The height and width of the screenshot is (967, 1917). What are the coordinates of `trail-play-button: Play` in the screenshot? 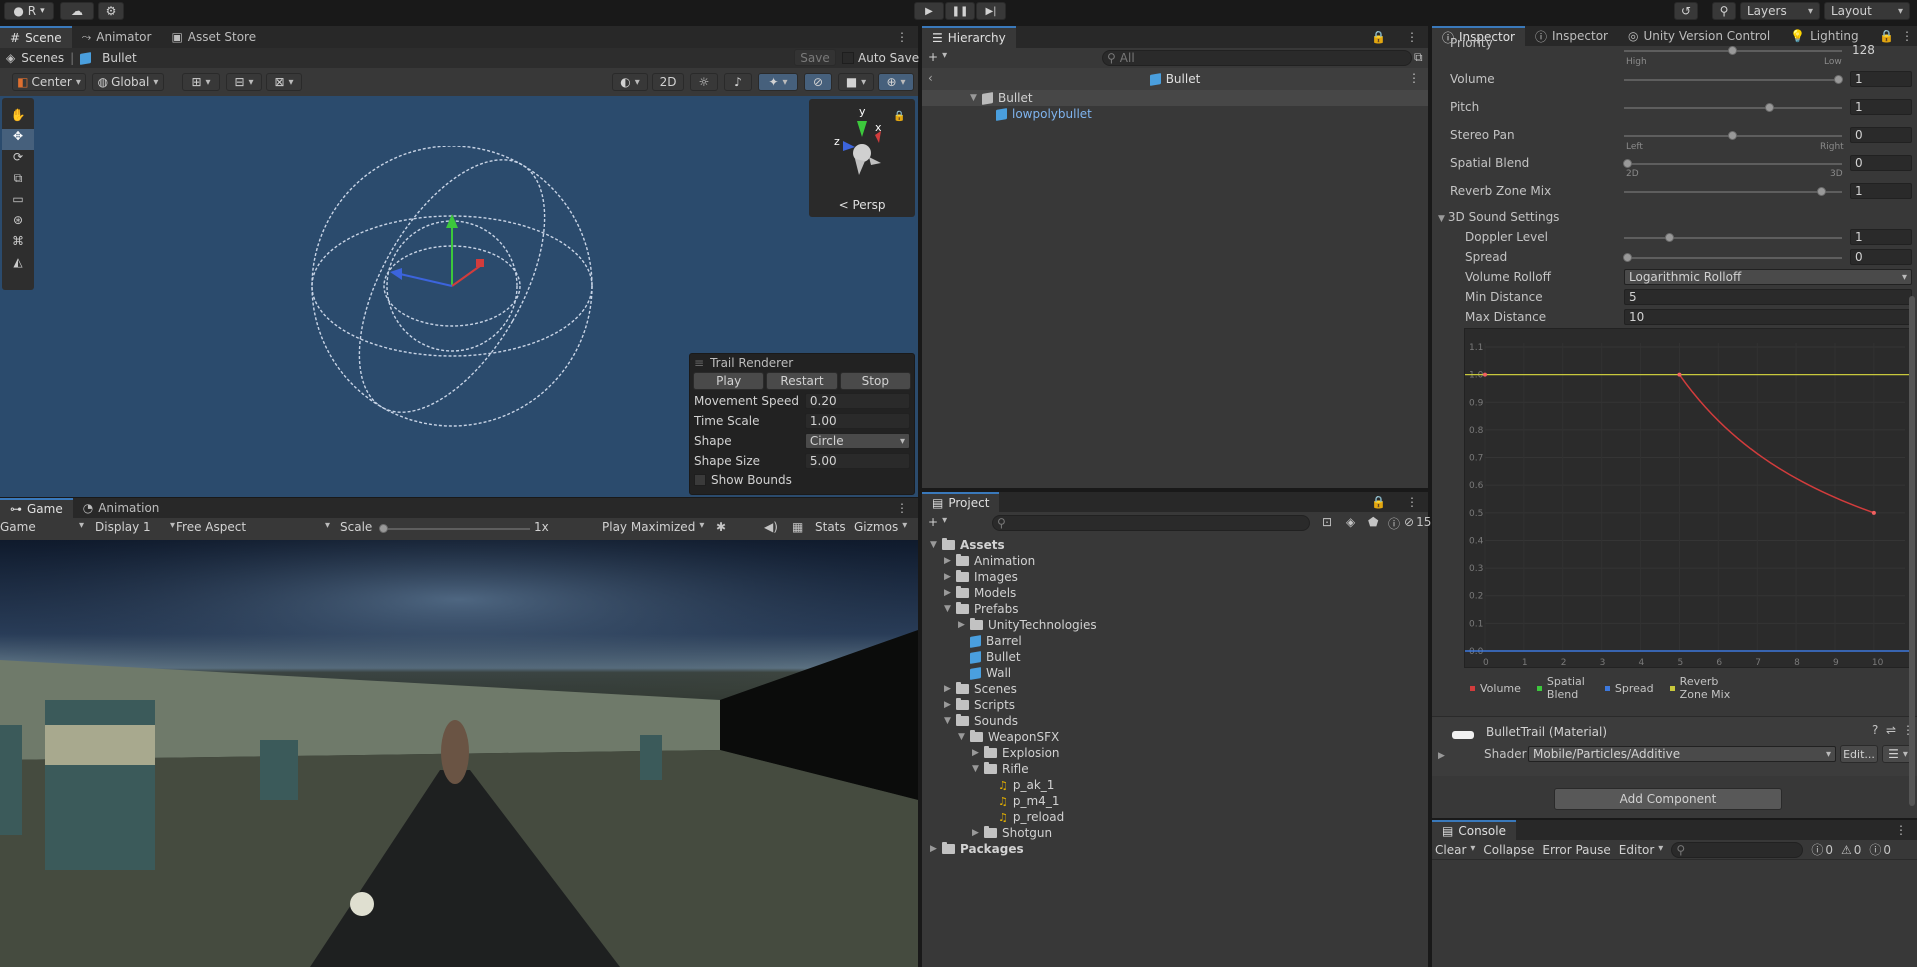 It's located at (729, 381).